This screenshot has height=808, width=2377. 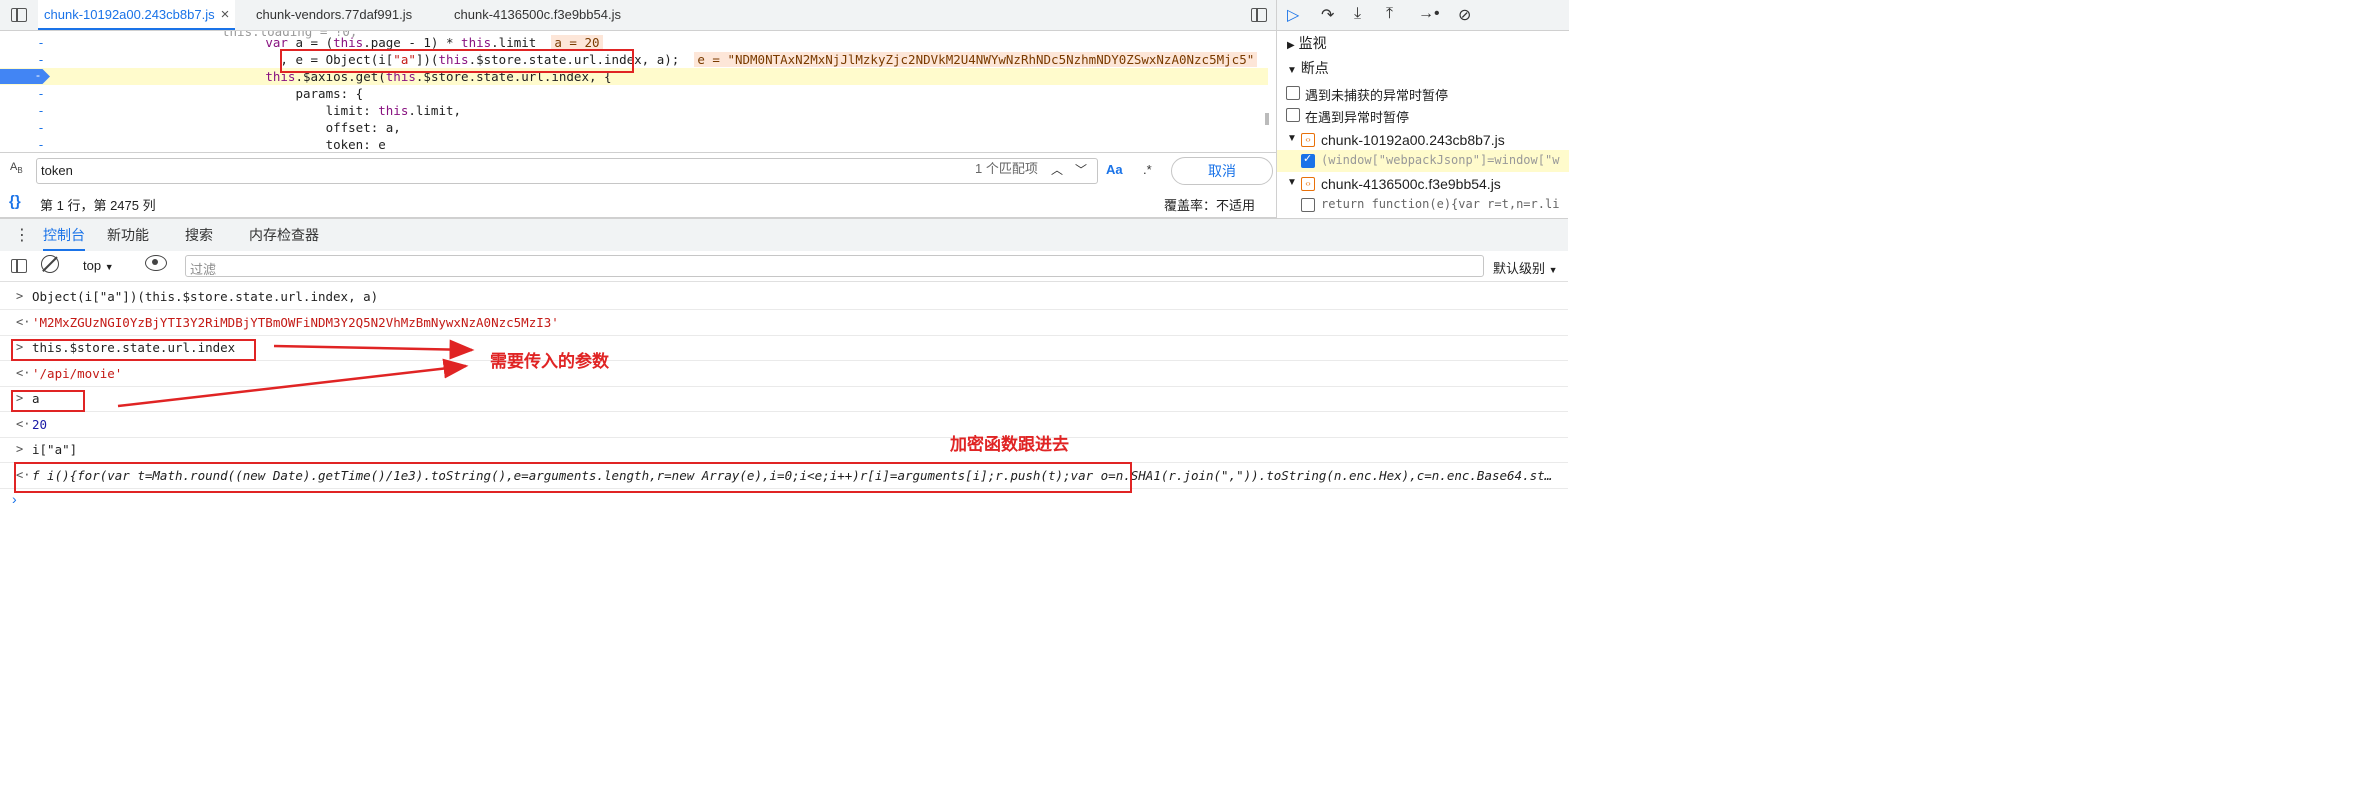 What do you see at coordinates (48, 401) in the screenshot?
I see `annotation-box-a` at bounding box center [48, 401].